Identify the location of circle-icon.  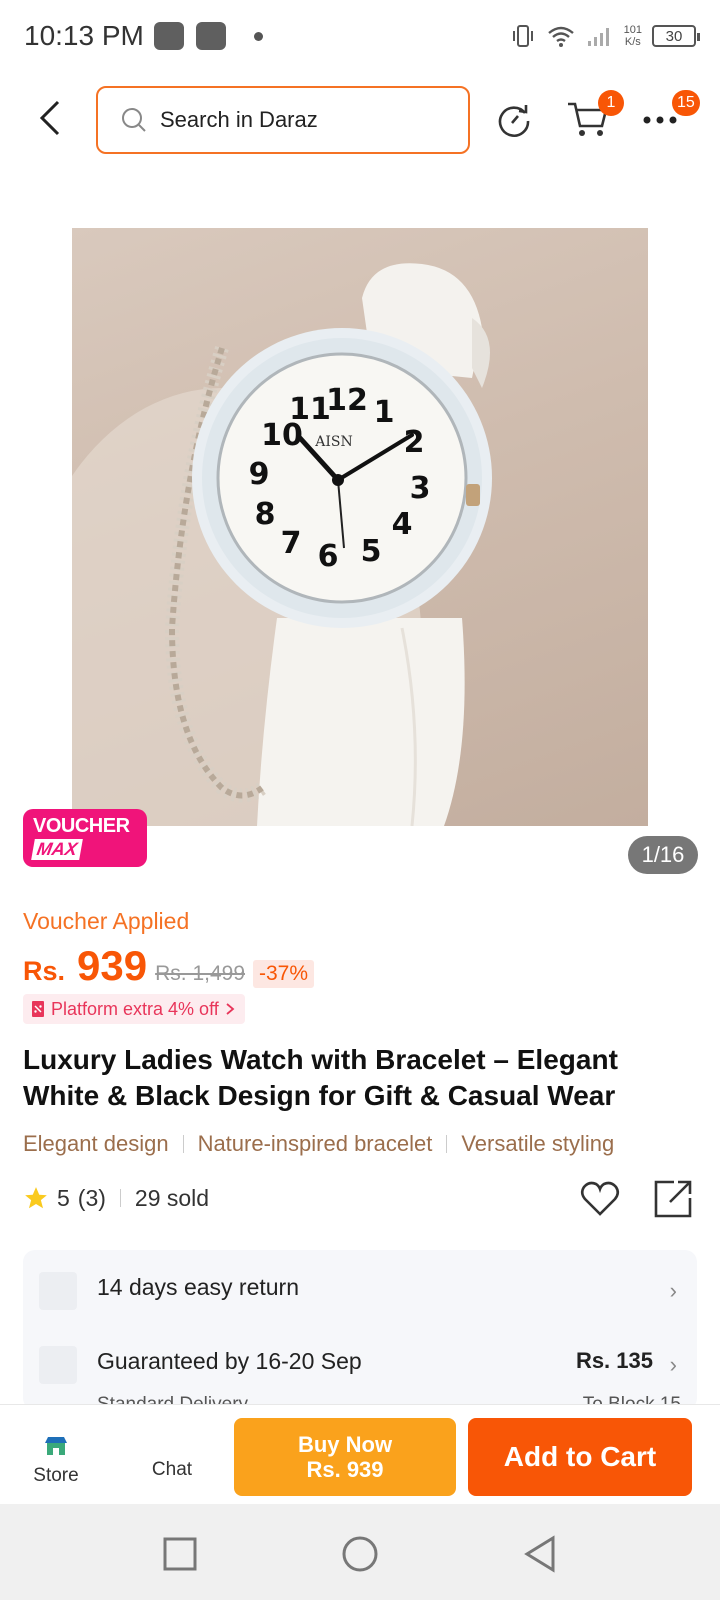
(360, 1554).